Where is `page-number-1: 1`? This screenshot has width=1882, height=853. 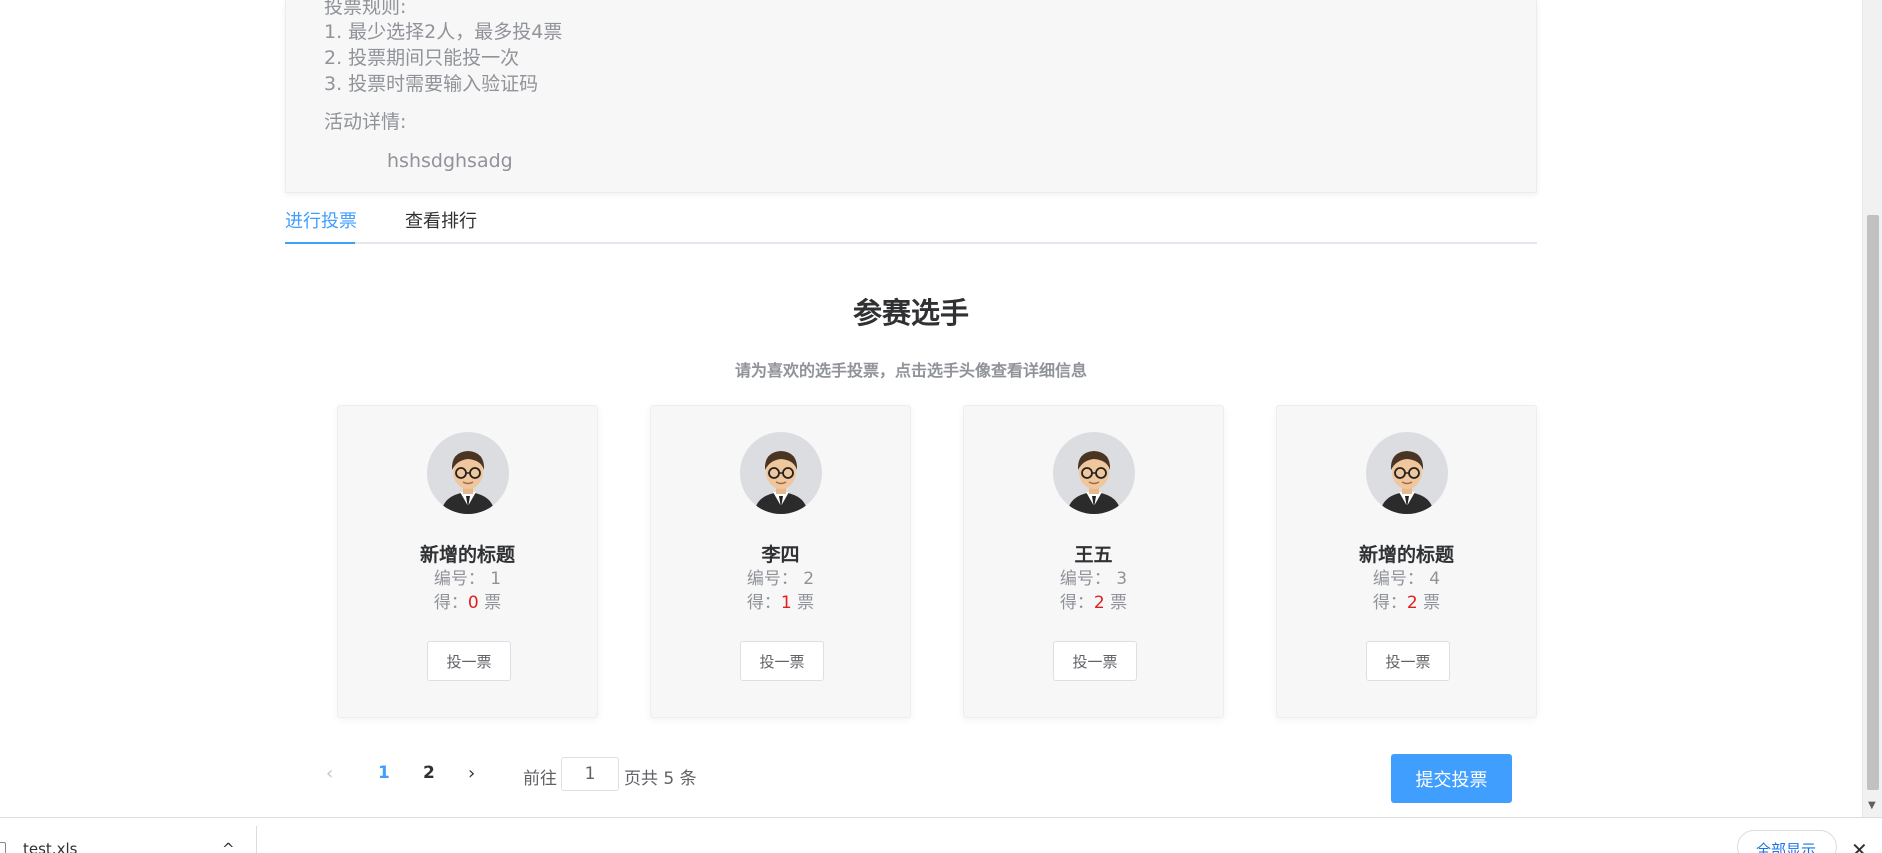 page-number-1: 1 is located at coordinates (384, 773).